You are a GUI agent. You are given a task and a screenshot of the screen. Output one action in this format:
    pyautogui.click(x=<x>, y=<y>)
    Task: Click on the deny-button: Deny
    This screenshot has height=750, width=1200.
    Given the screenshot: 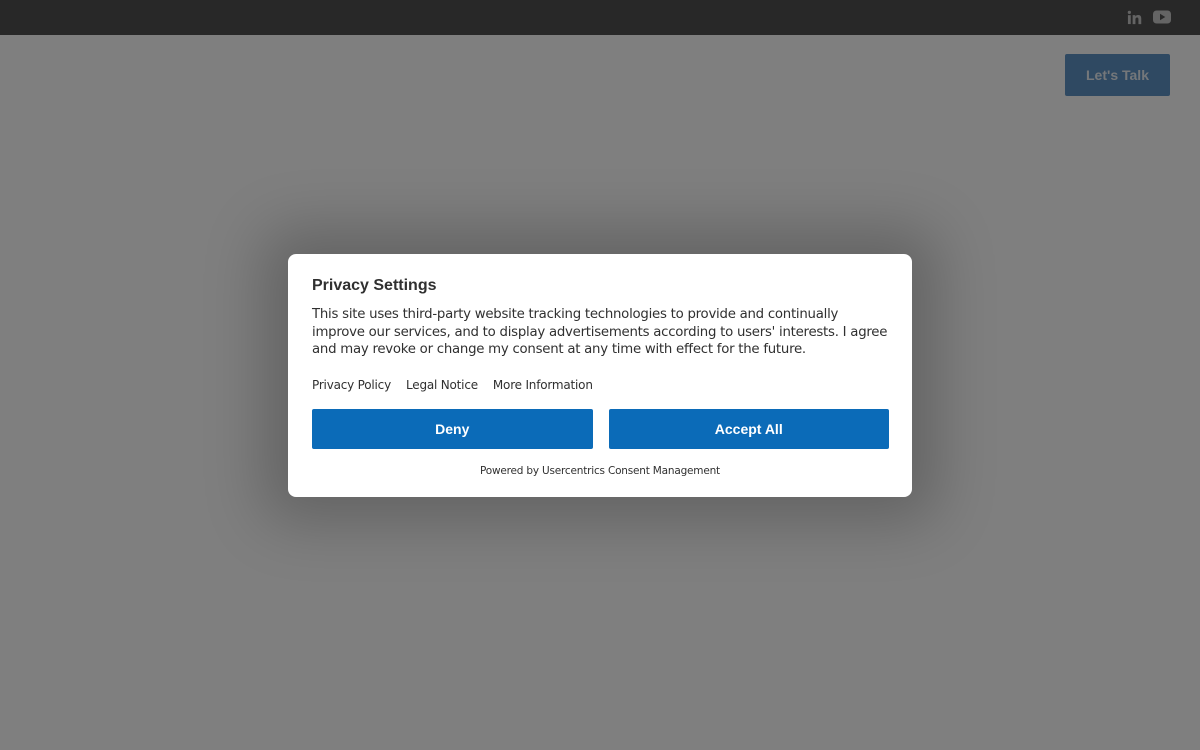 What is the action you would take?
    pyautogui.click(x=452, y=429)
    